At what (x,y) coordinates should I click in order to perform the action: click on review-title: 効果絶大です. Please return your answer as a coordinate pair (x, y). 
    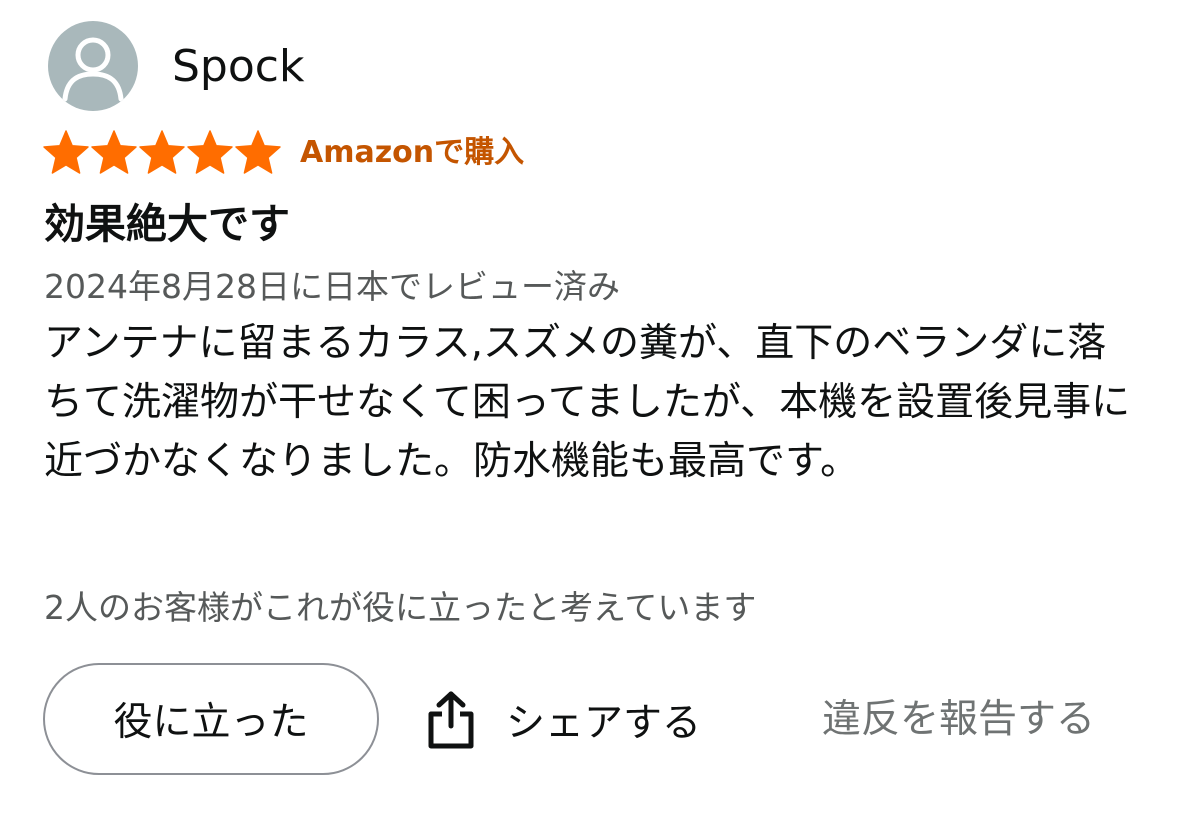
    Looking at the image, I should click on (167, 224).